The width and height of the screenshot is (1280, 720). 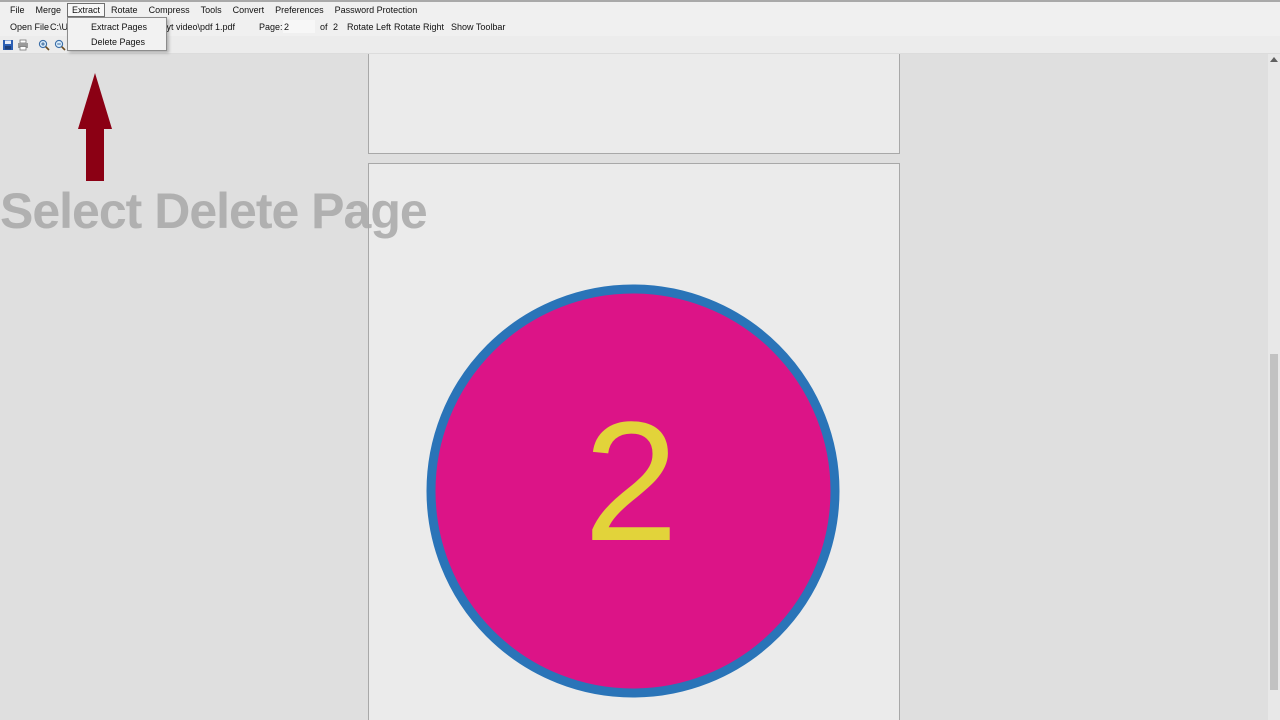 I want to click on up-arrow-icon, so click(x=95, y=127).